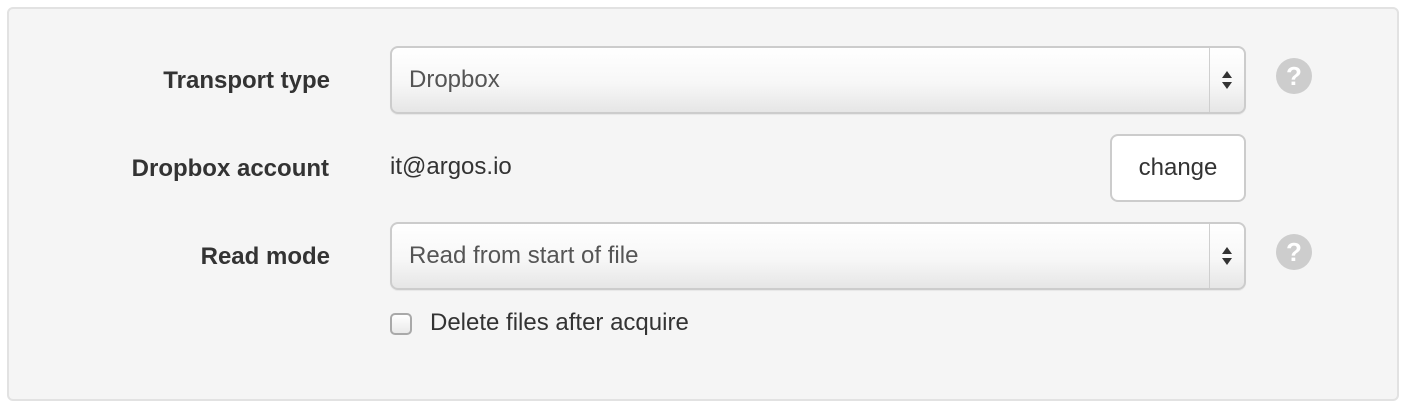 This screenshot has height=408, width=1406. Describe the element at coordinates (246, 80) in the screenshot. I see `transport-type-label: Transport type` at that location.